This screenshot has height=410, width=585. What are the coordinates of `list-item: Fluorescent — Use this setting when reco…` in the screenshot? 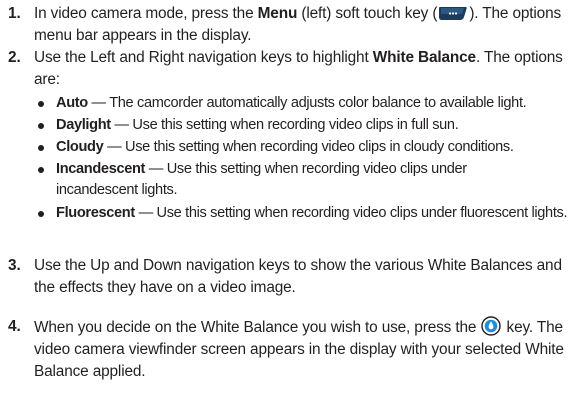 It's located at (292, 213).